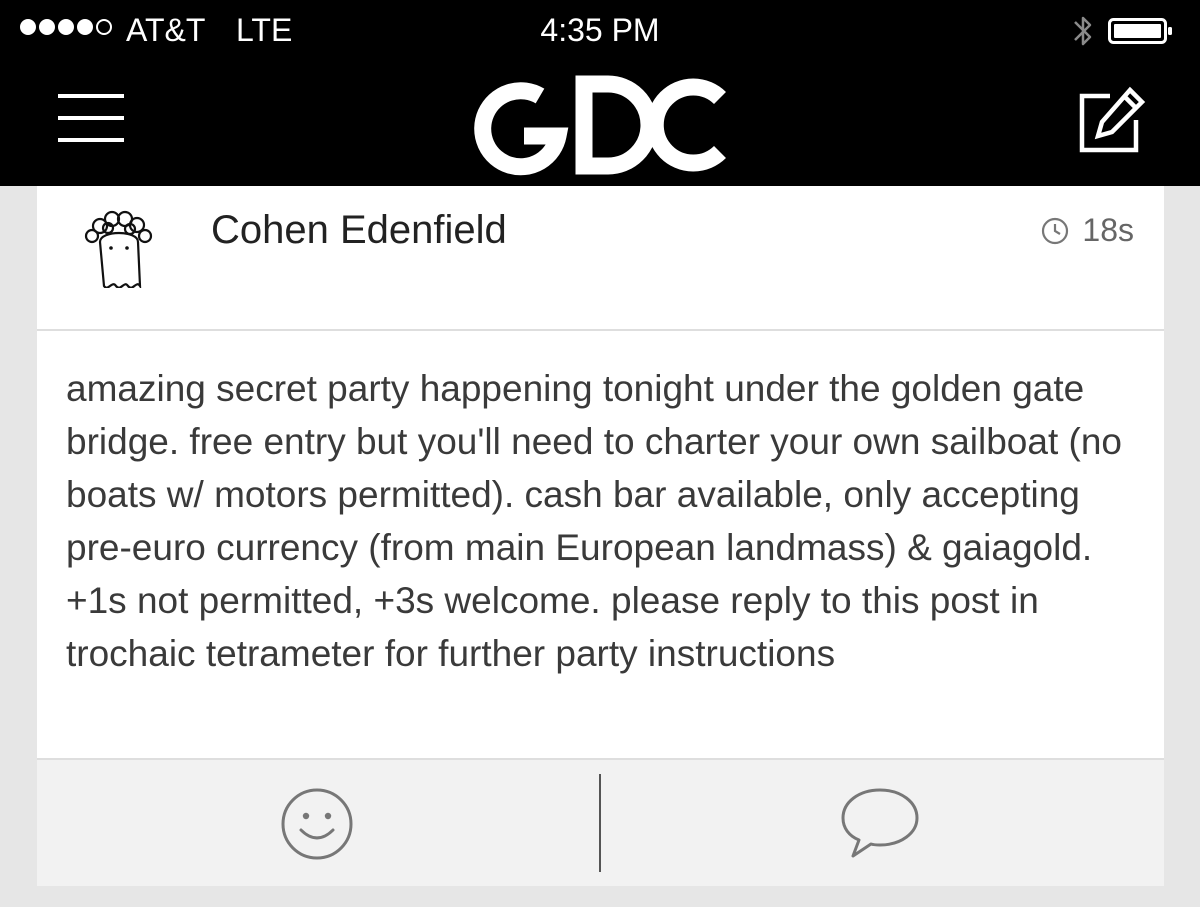 This screenshot has width=1200, height=907. I want to click on compose-icon, so click(1110, 122).